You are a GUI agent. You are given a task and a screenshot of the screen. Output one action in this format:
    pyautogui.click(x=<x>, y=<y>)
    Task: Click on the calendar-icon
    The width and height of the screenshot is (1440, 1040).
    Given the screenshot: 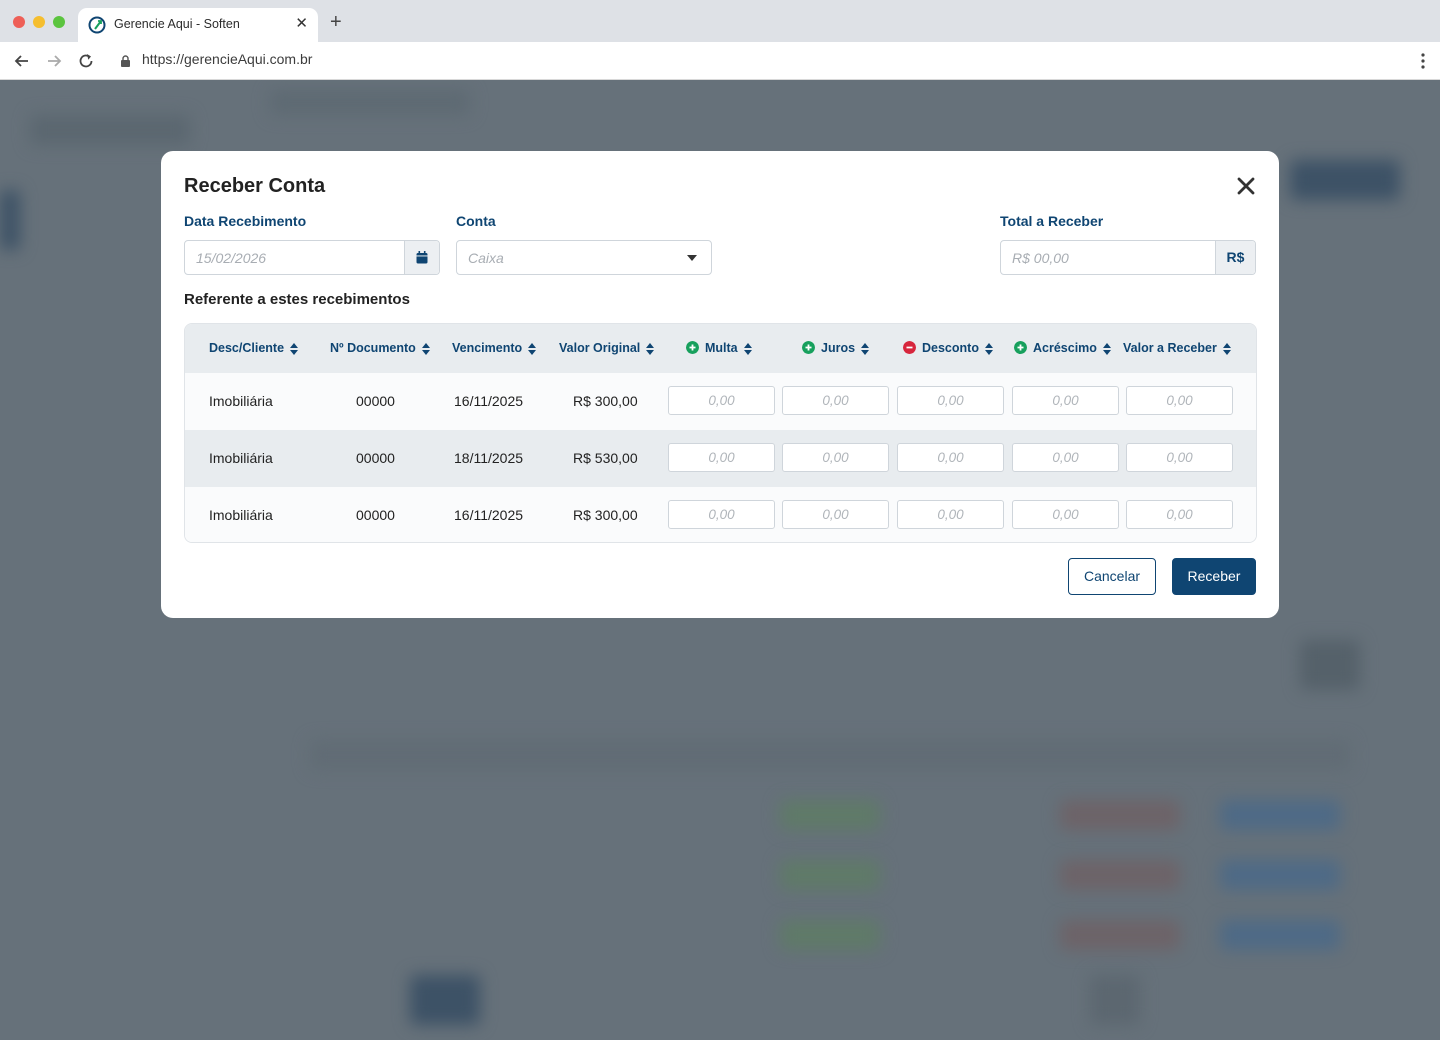 What is the action you would take?
    pyautogui.click(x=422, y=257)
    